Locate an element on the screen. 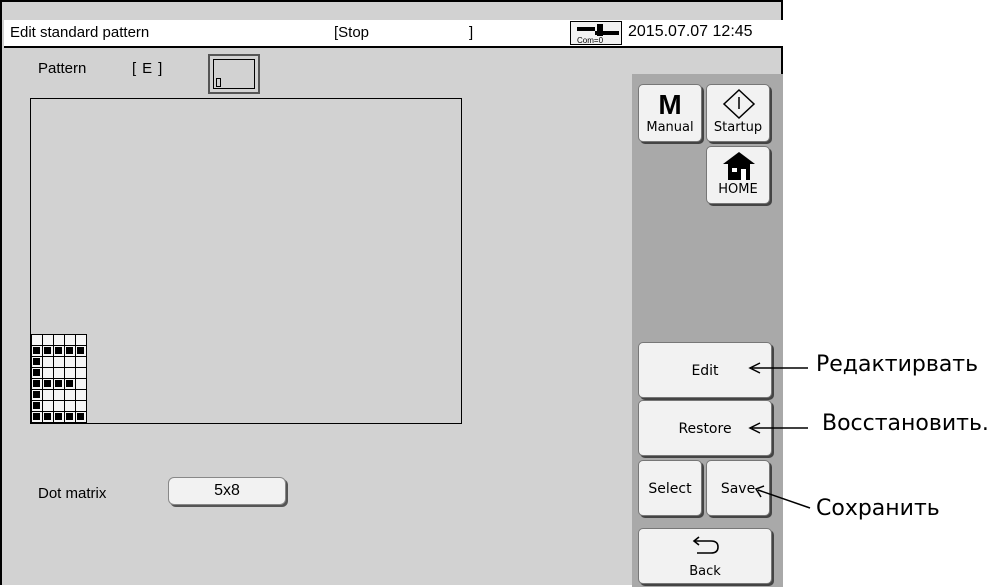 The width and height of the screenshot is (1002, 587). select-button: Select is located at coordinates (670, 488).